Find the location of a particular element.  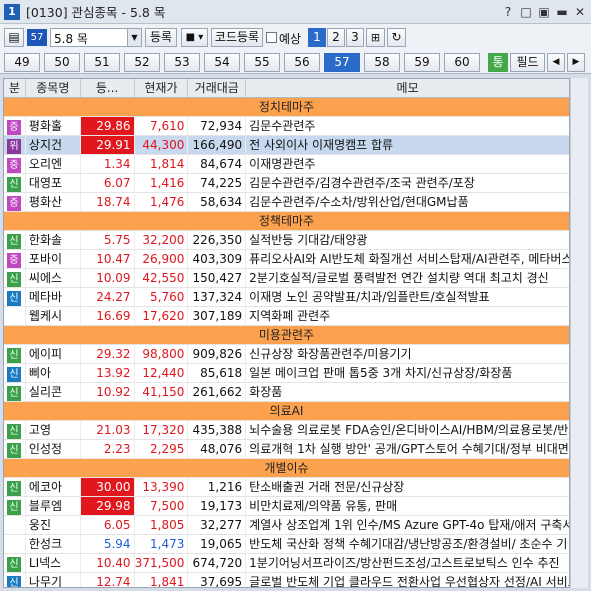

group-select: 5.8 목 ▼ is located at coordinates (96, 37).